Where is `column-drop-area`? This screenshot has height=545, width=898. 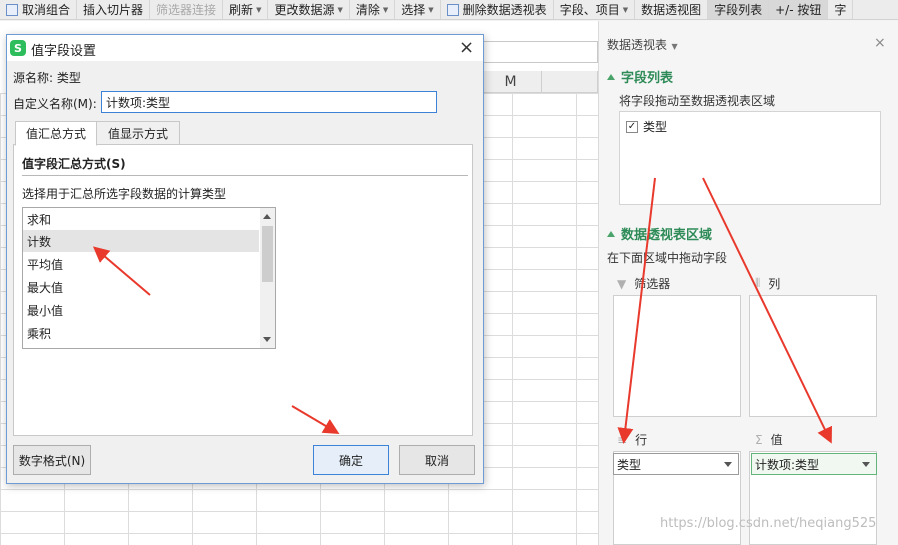 column-drop-area is located at coordinates (813, 356).